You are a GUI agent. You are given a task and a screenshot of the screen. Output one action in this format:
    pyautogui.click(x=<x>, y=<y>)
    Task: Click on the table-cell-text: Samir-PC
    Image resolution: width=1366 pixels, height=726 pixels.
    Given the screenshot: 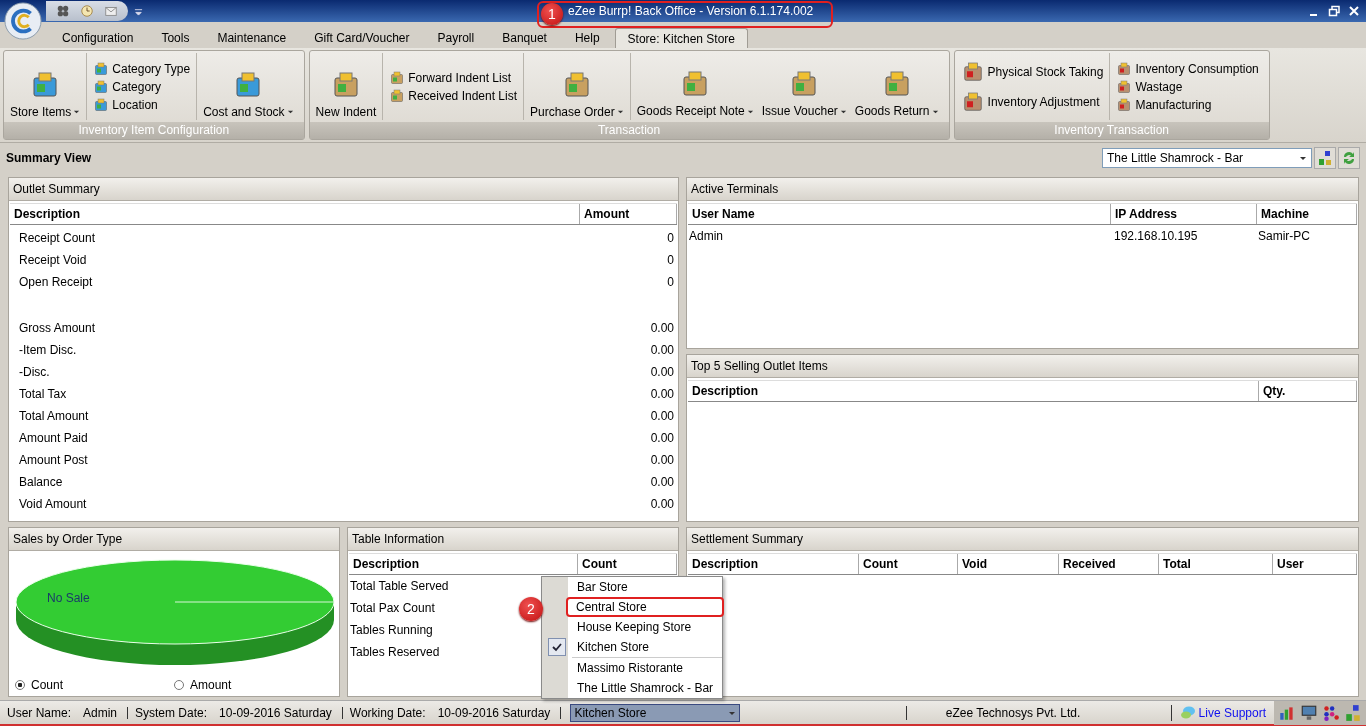 What is the action you would take?
    pyautogui.click(x=1284, y=236)
    